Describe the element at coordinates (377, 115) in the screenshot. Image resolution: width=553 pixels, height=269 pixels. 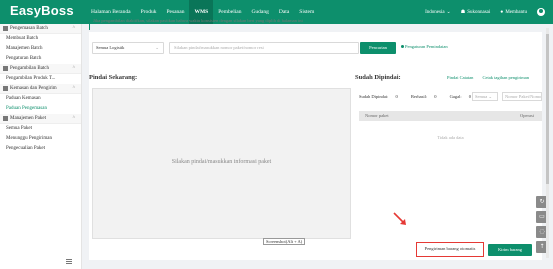
I see `column-package-number: Nomor paket` at that location.